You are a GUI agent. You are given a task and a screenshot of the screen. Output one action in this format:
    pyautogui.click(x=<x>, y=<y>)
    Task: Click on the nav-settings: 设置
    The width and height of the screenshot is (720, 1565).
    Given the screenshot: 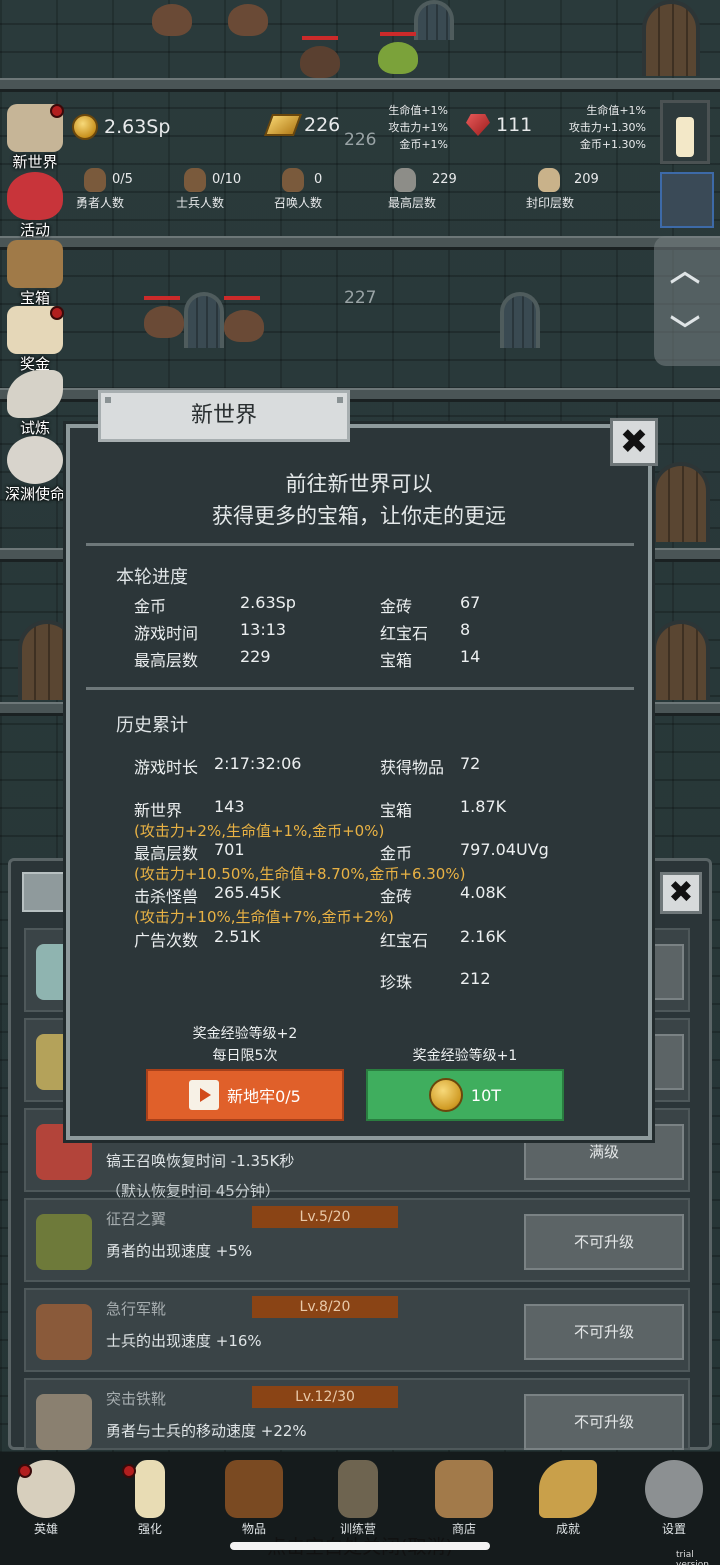 What is the action you would take?
    pyautogui.click(x=674, y=1498)
    